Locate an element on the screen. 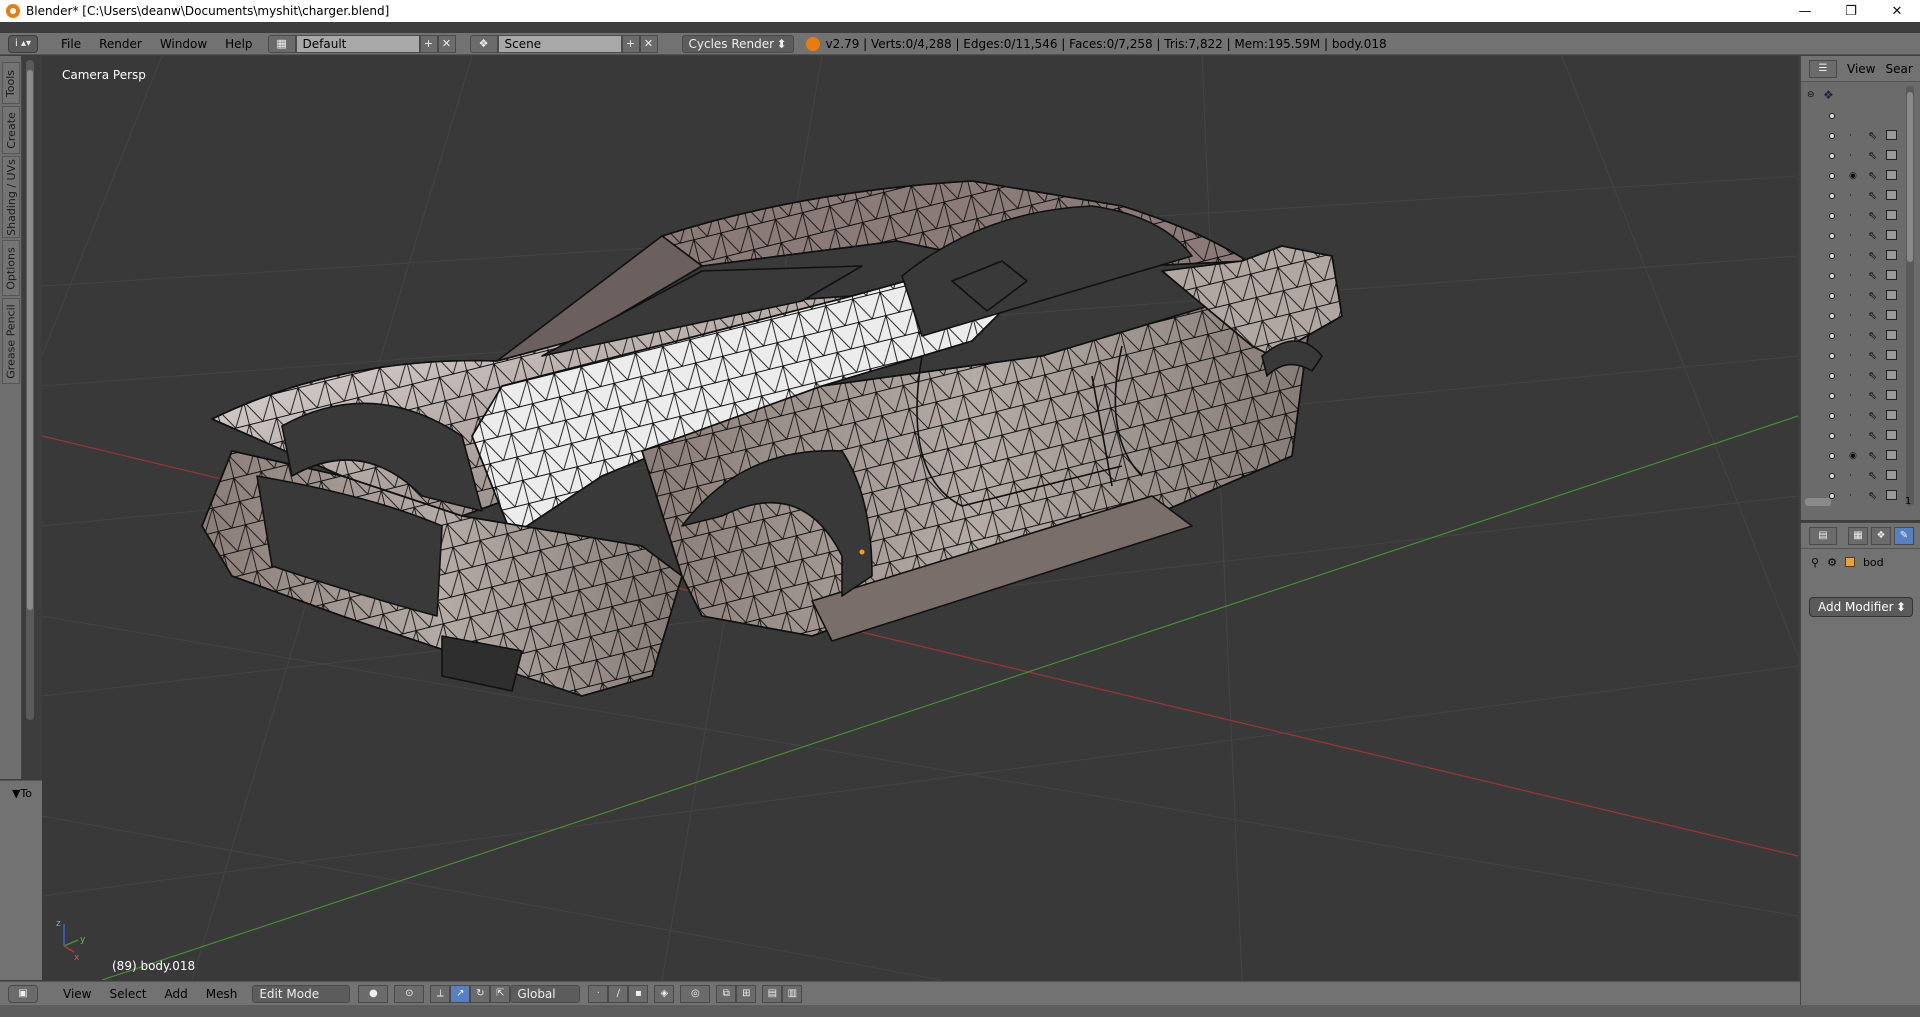  add-modifier-button: Add Modifier ⬍ is located at coordinates (1861, 607).